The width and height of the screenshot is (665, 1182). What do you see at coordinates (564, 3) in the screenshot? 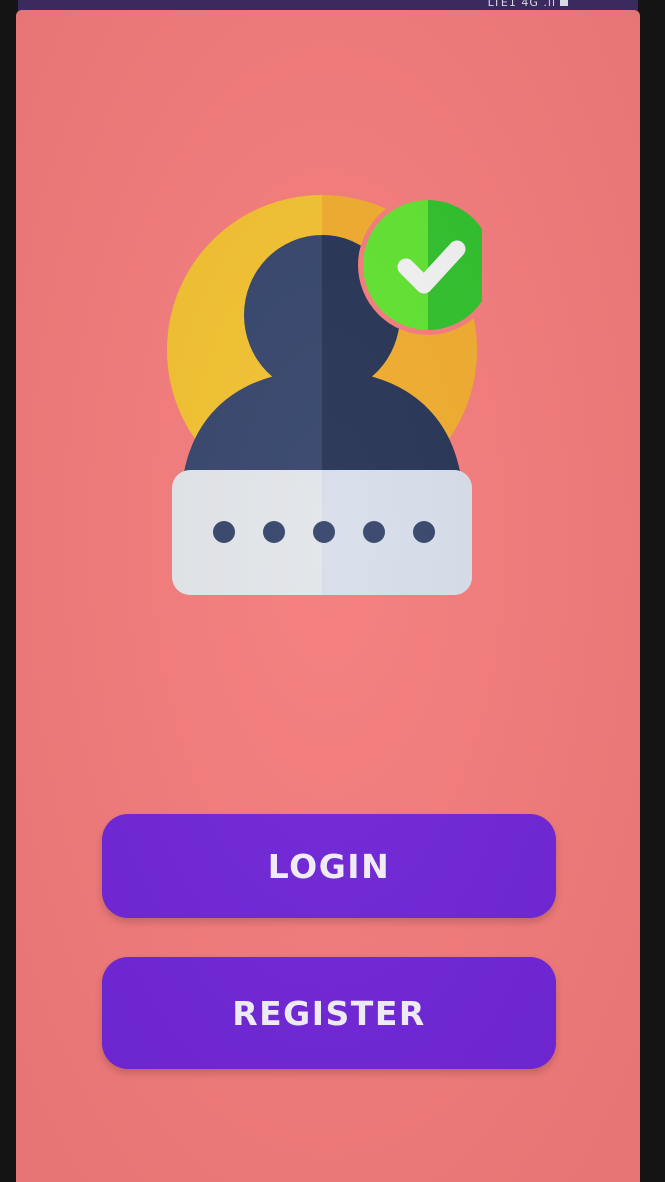
I see `battery-icon` at bounding box center [564, 3].